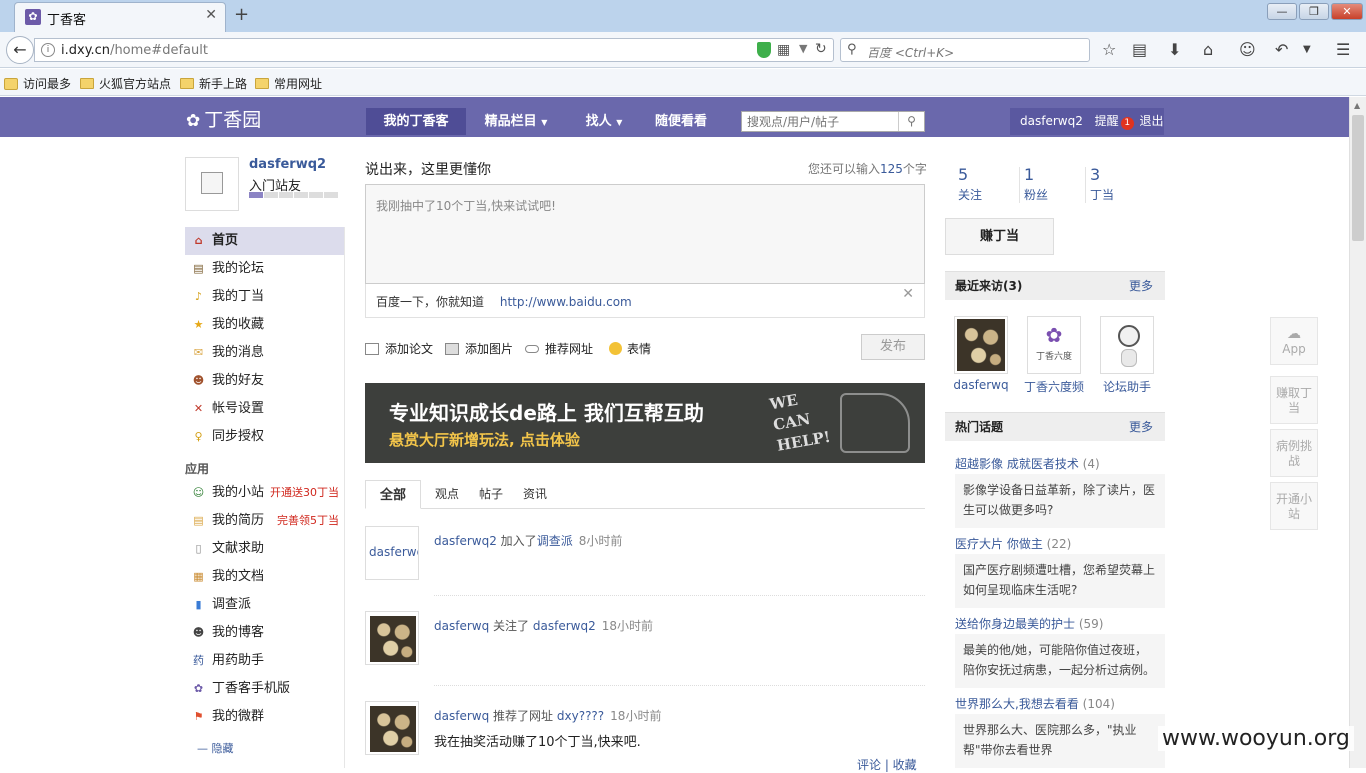  I want to click on publish-button: 发布, so click(893, 347).